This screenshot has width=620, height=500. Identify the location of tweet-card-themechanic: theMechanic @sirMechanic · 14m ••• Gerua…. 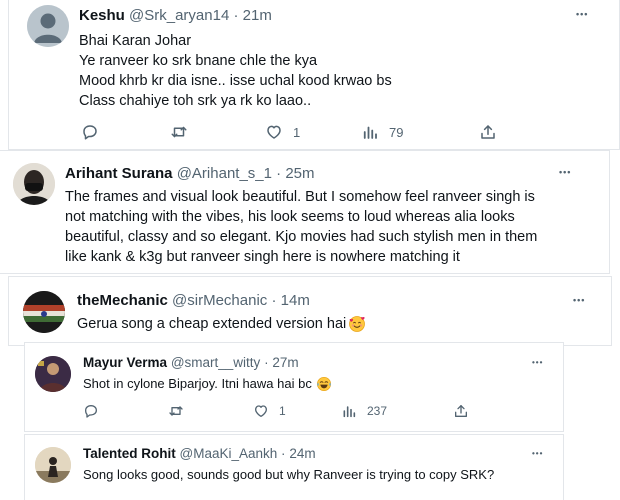
(310, 311).